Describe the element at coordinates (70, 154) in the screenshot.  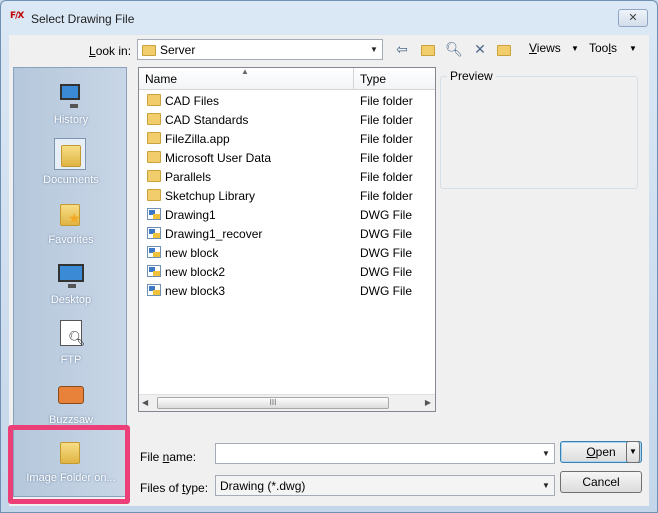
I see `documents-folder-icon` at that location.